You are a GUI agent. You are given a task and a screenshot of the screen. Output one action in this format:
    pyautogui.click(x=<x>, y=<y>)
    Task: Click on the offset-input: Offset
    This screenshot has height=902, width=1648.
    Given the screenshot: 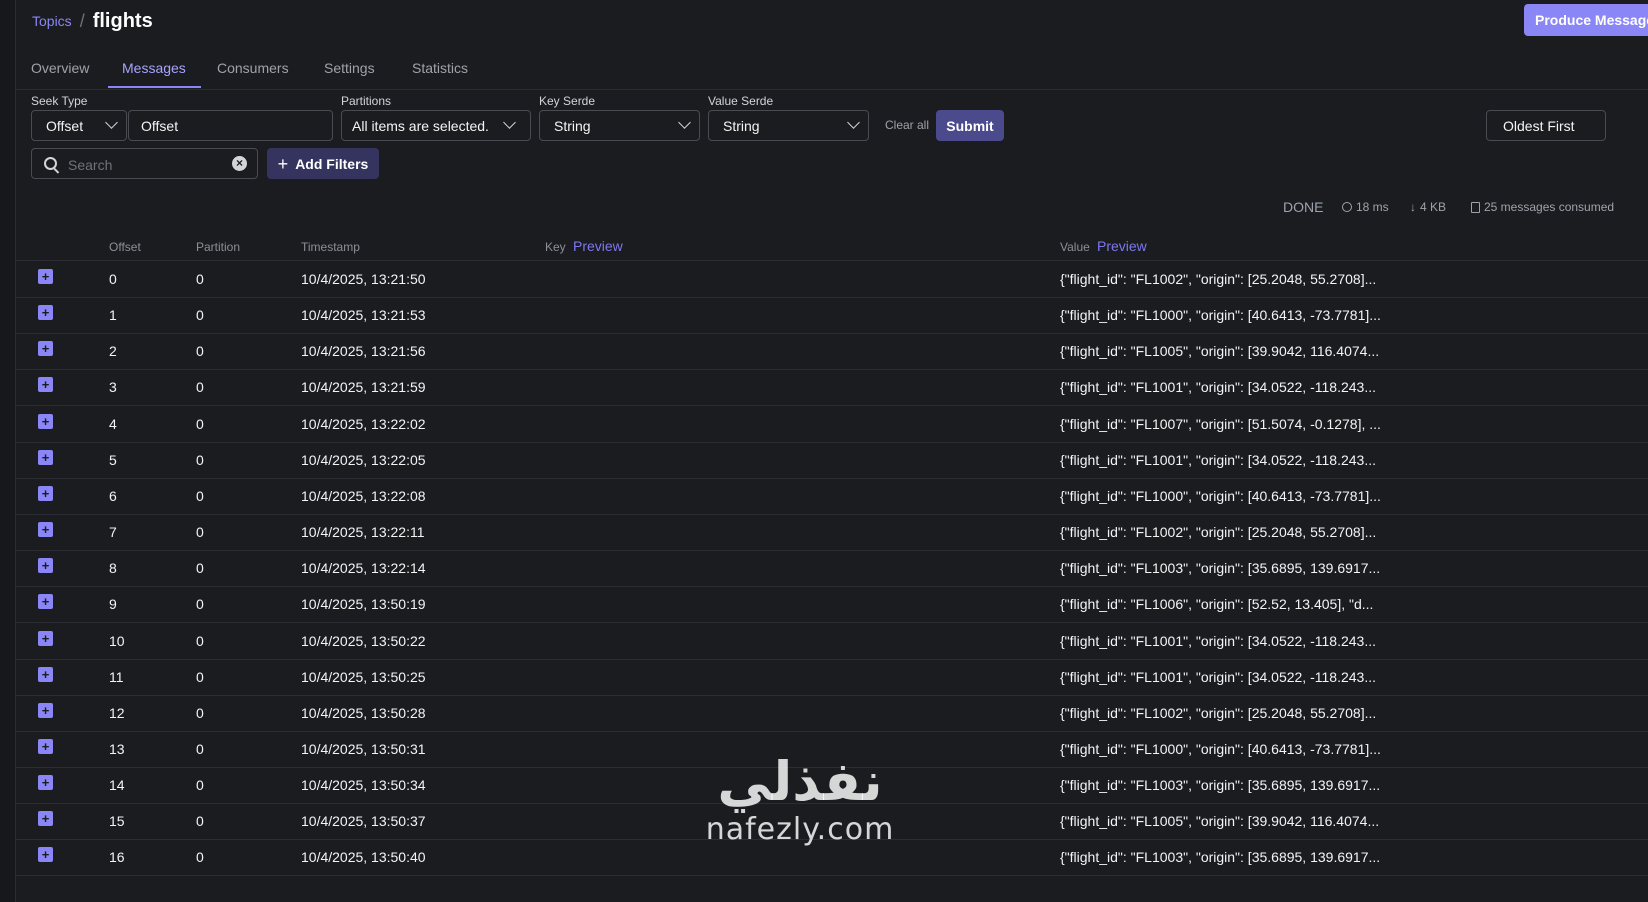 What is the action you would take?
    pyautogui.click(x=230, y=125)
    